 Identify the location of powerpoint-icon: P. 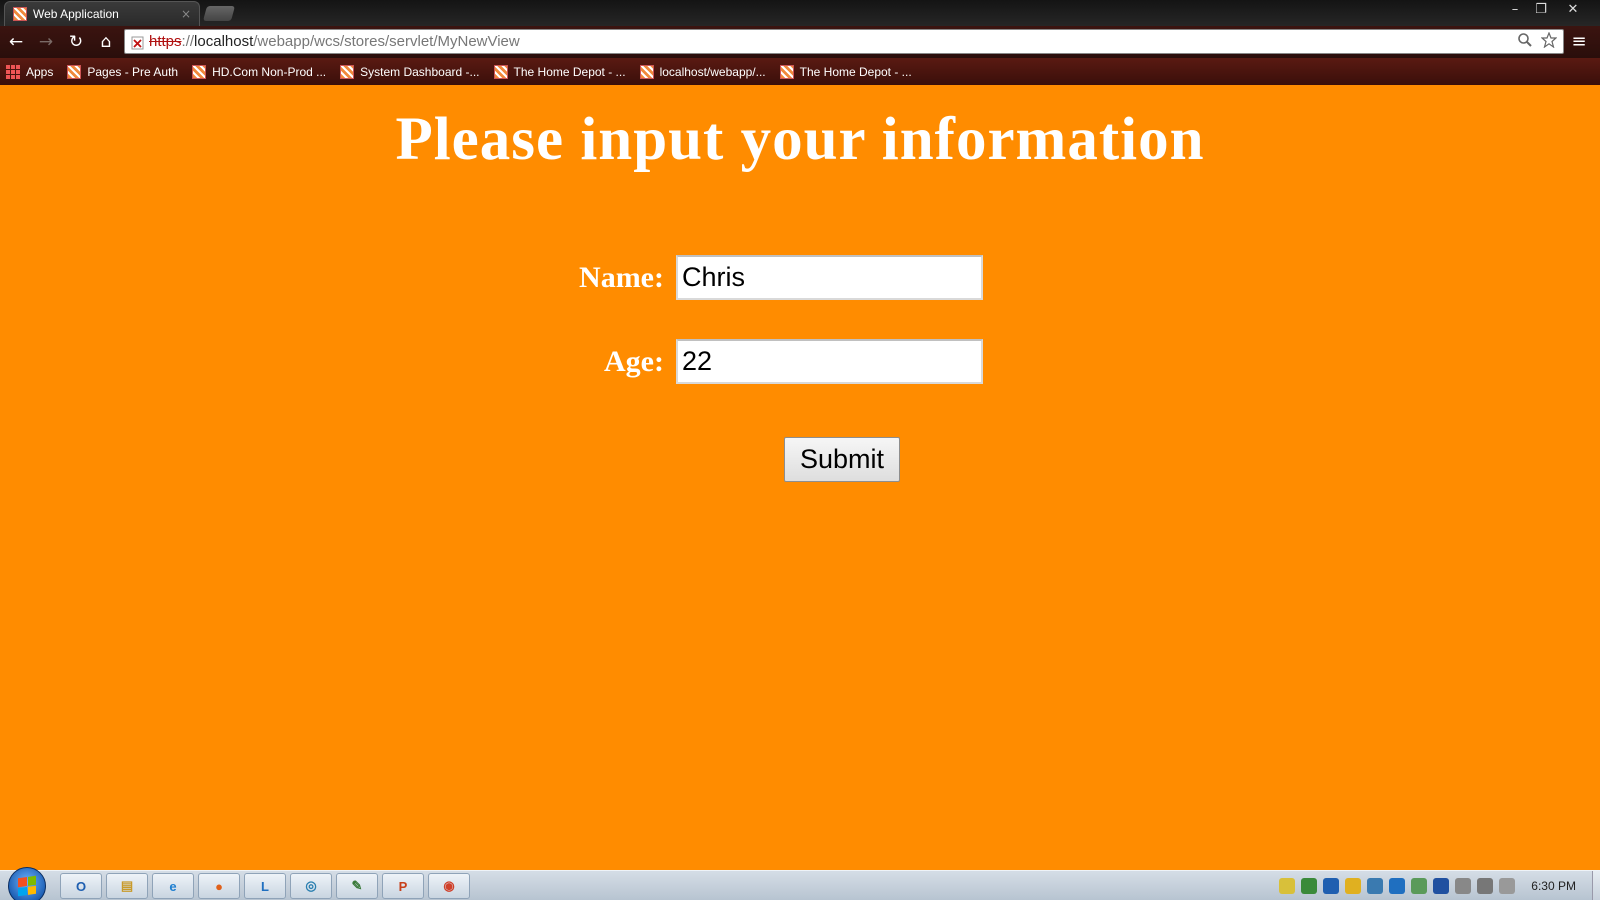
(403, 886).